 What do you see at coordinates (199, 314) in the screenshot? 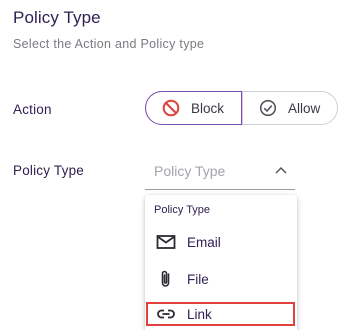
I see `menu-item-label: Link` at bounding box center [199, 314].